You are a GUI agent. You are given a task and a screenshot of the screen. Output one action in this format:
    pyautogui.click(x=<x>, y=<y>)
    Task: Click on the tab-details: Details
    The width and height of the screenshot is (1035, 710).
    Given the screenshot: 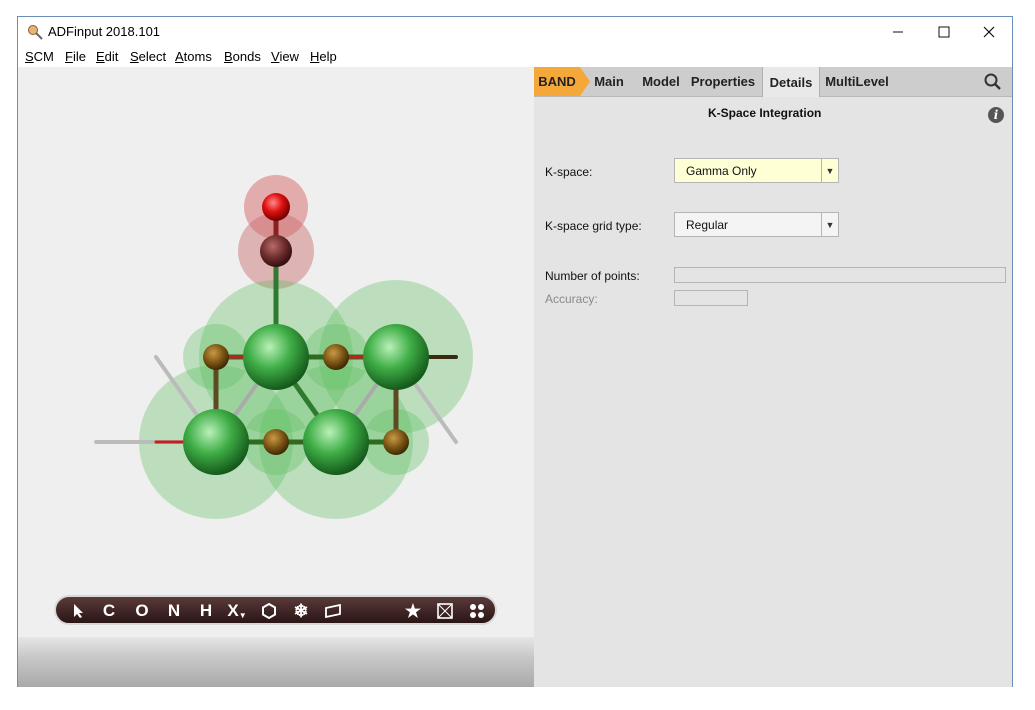 What is the action you would take?
    pyautogui.click(x=791, y=82)
    